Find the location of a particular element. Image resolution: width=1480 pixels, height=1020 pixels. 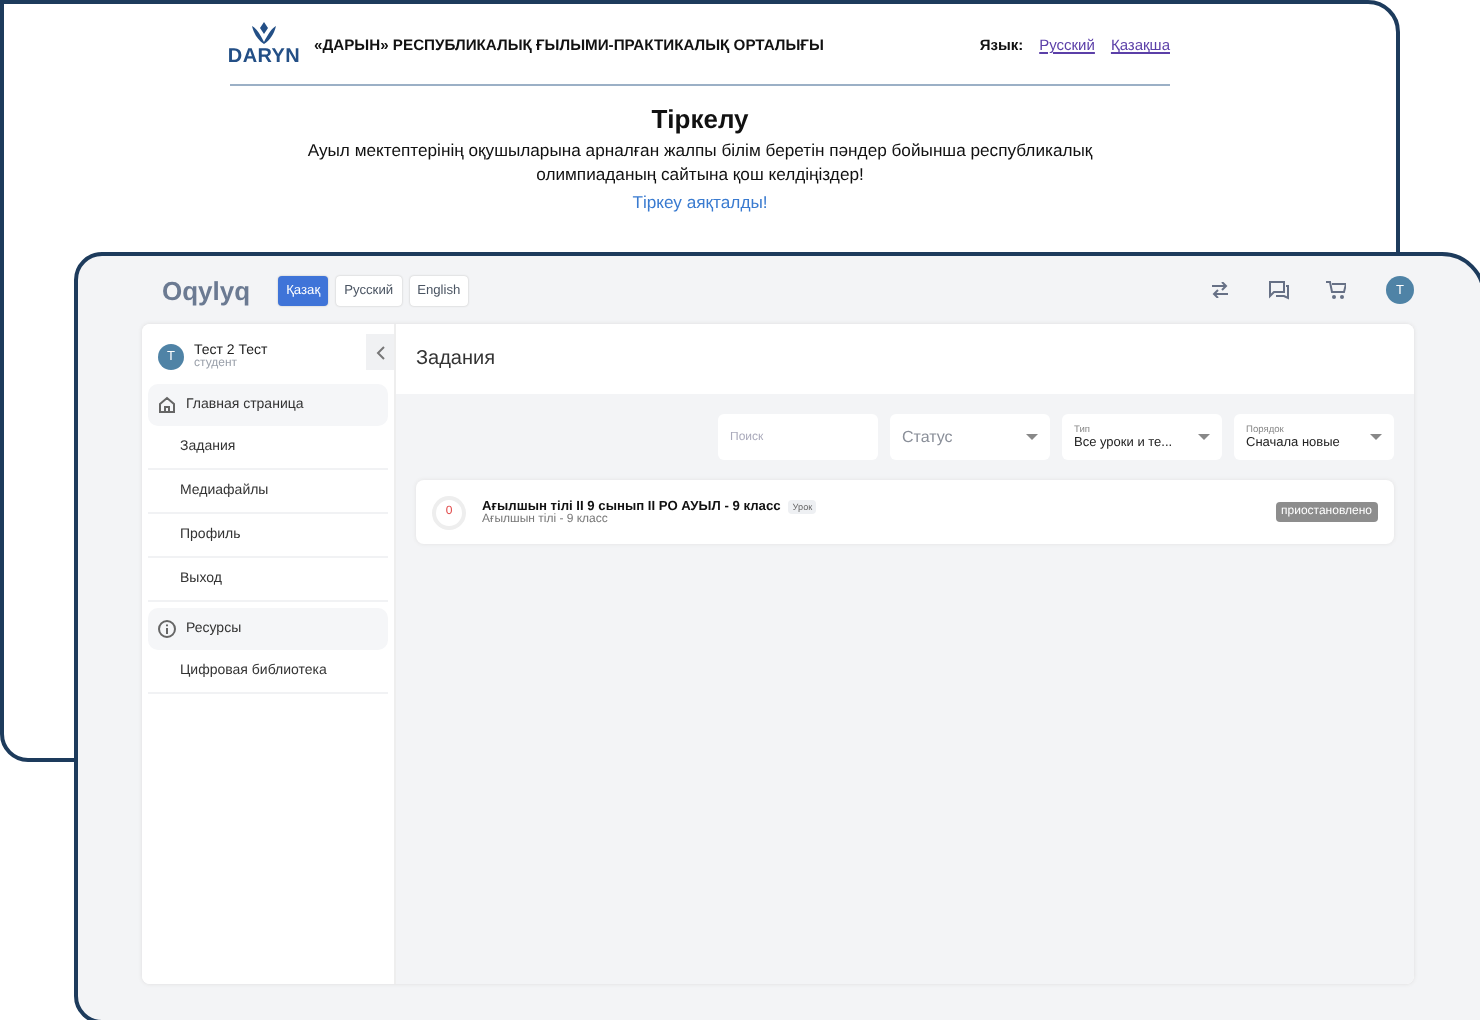

page-title: Задания is located at coordinates (905, 359).